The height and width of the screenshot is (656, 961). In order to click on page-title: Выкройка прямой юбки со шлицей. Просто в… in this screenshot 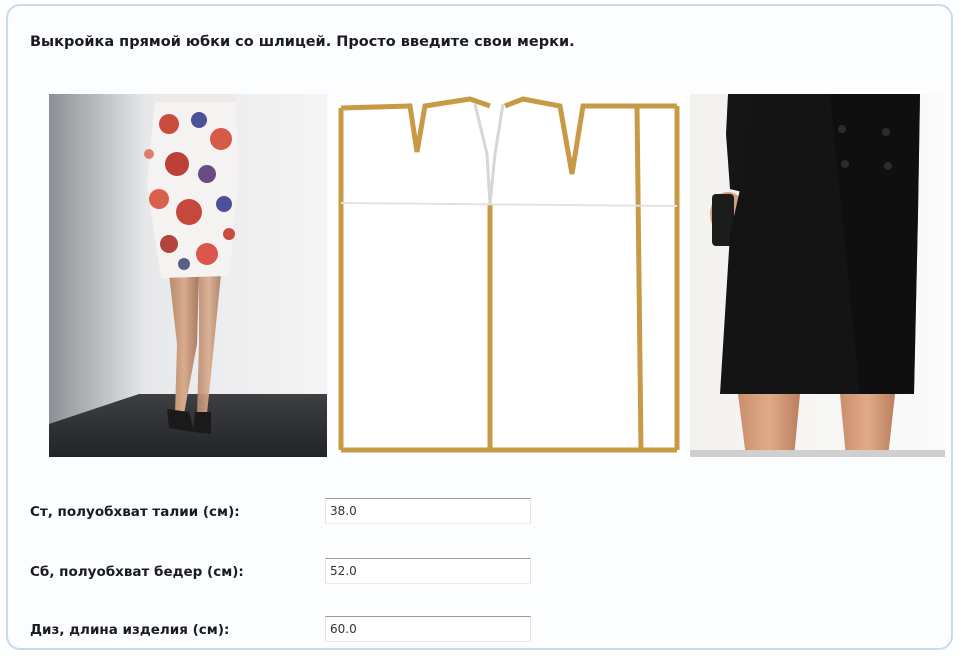, I will do `click(302, 42)`.